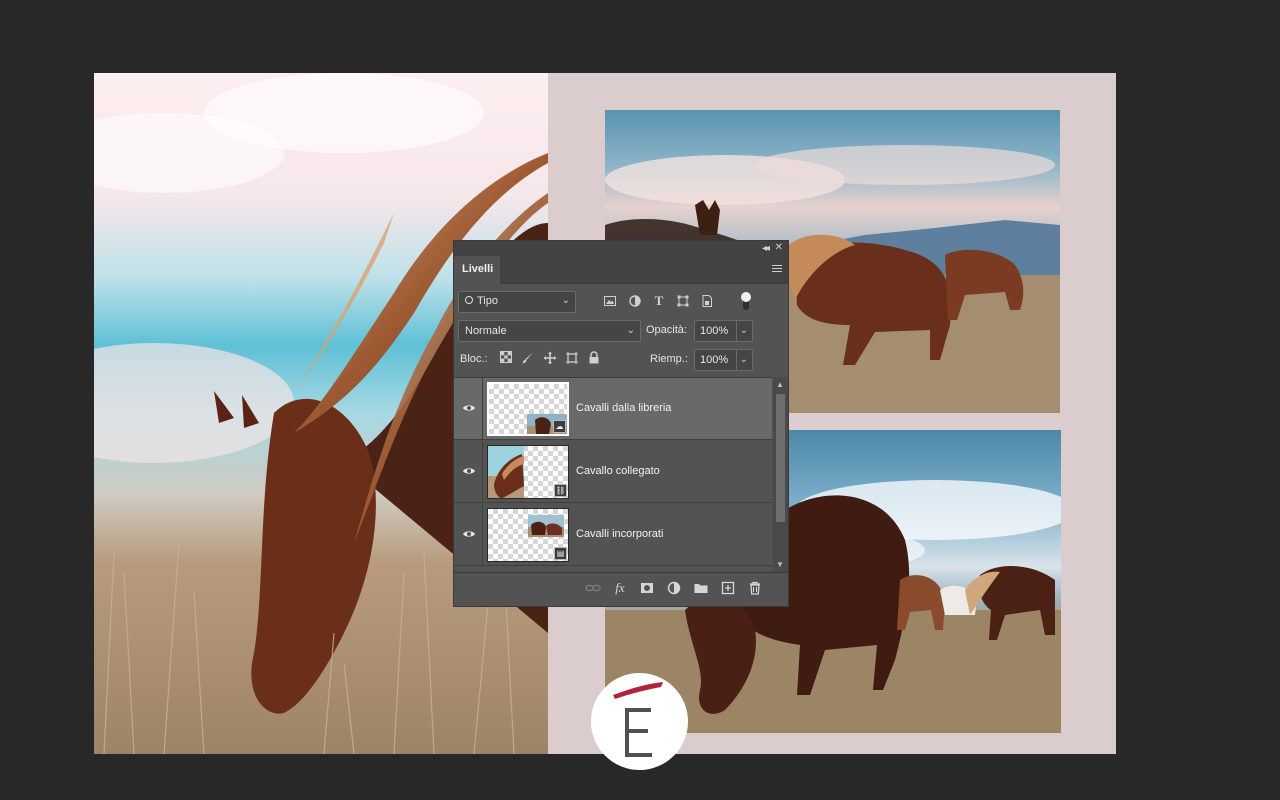 The image size is (1280, 800). I want to click on lock-row: Bloc.: Riemp.: 100% ⌄, so click(621, 360).